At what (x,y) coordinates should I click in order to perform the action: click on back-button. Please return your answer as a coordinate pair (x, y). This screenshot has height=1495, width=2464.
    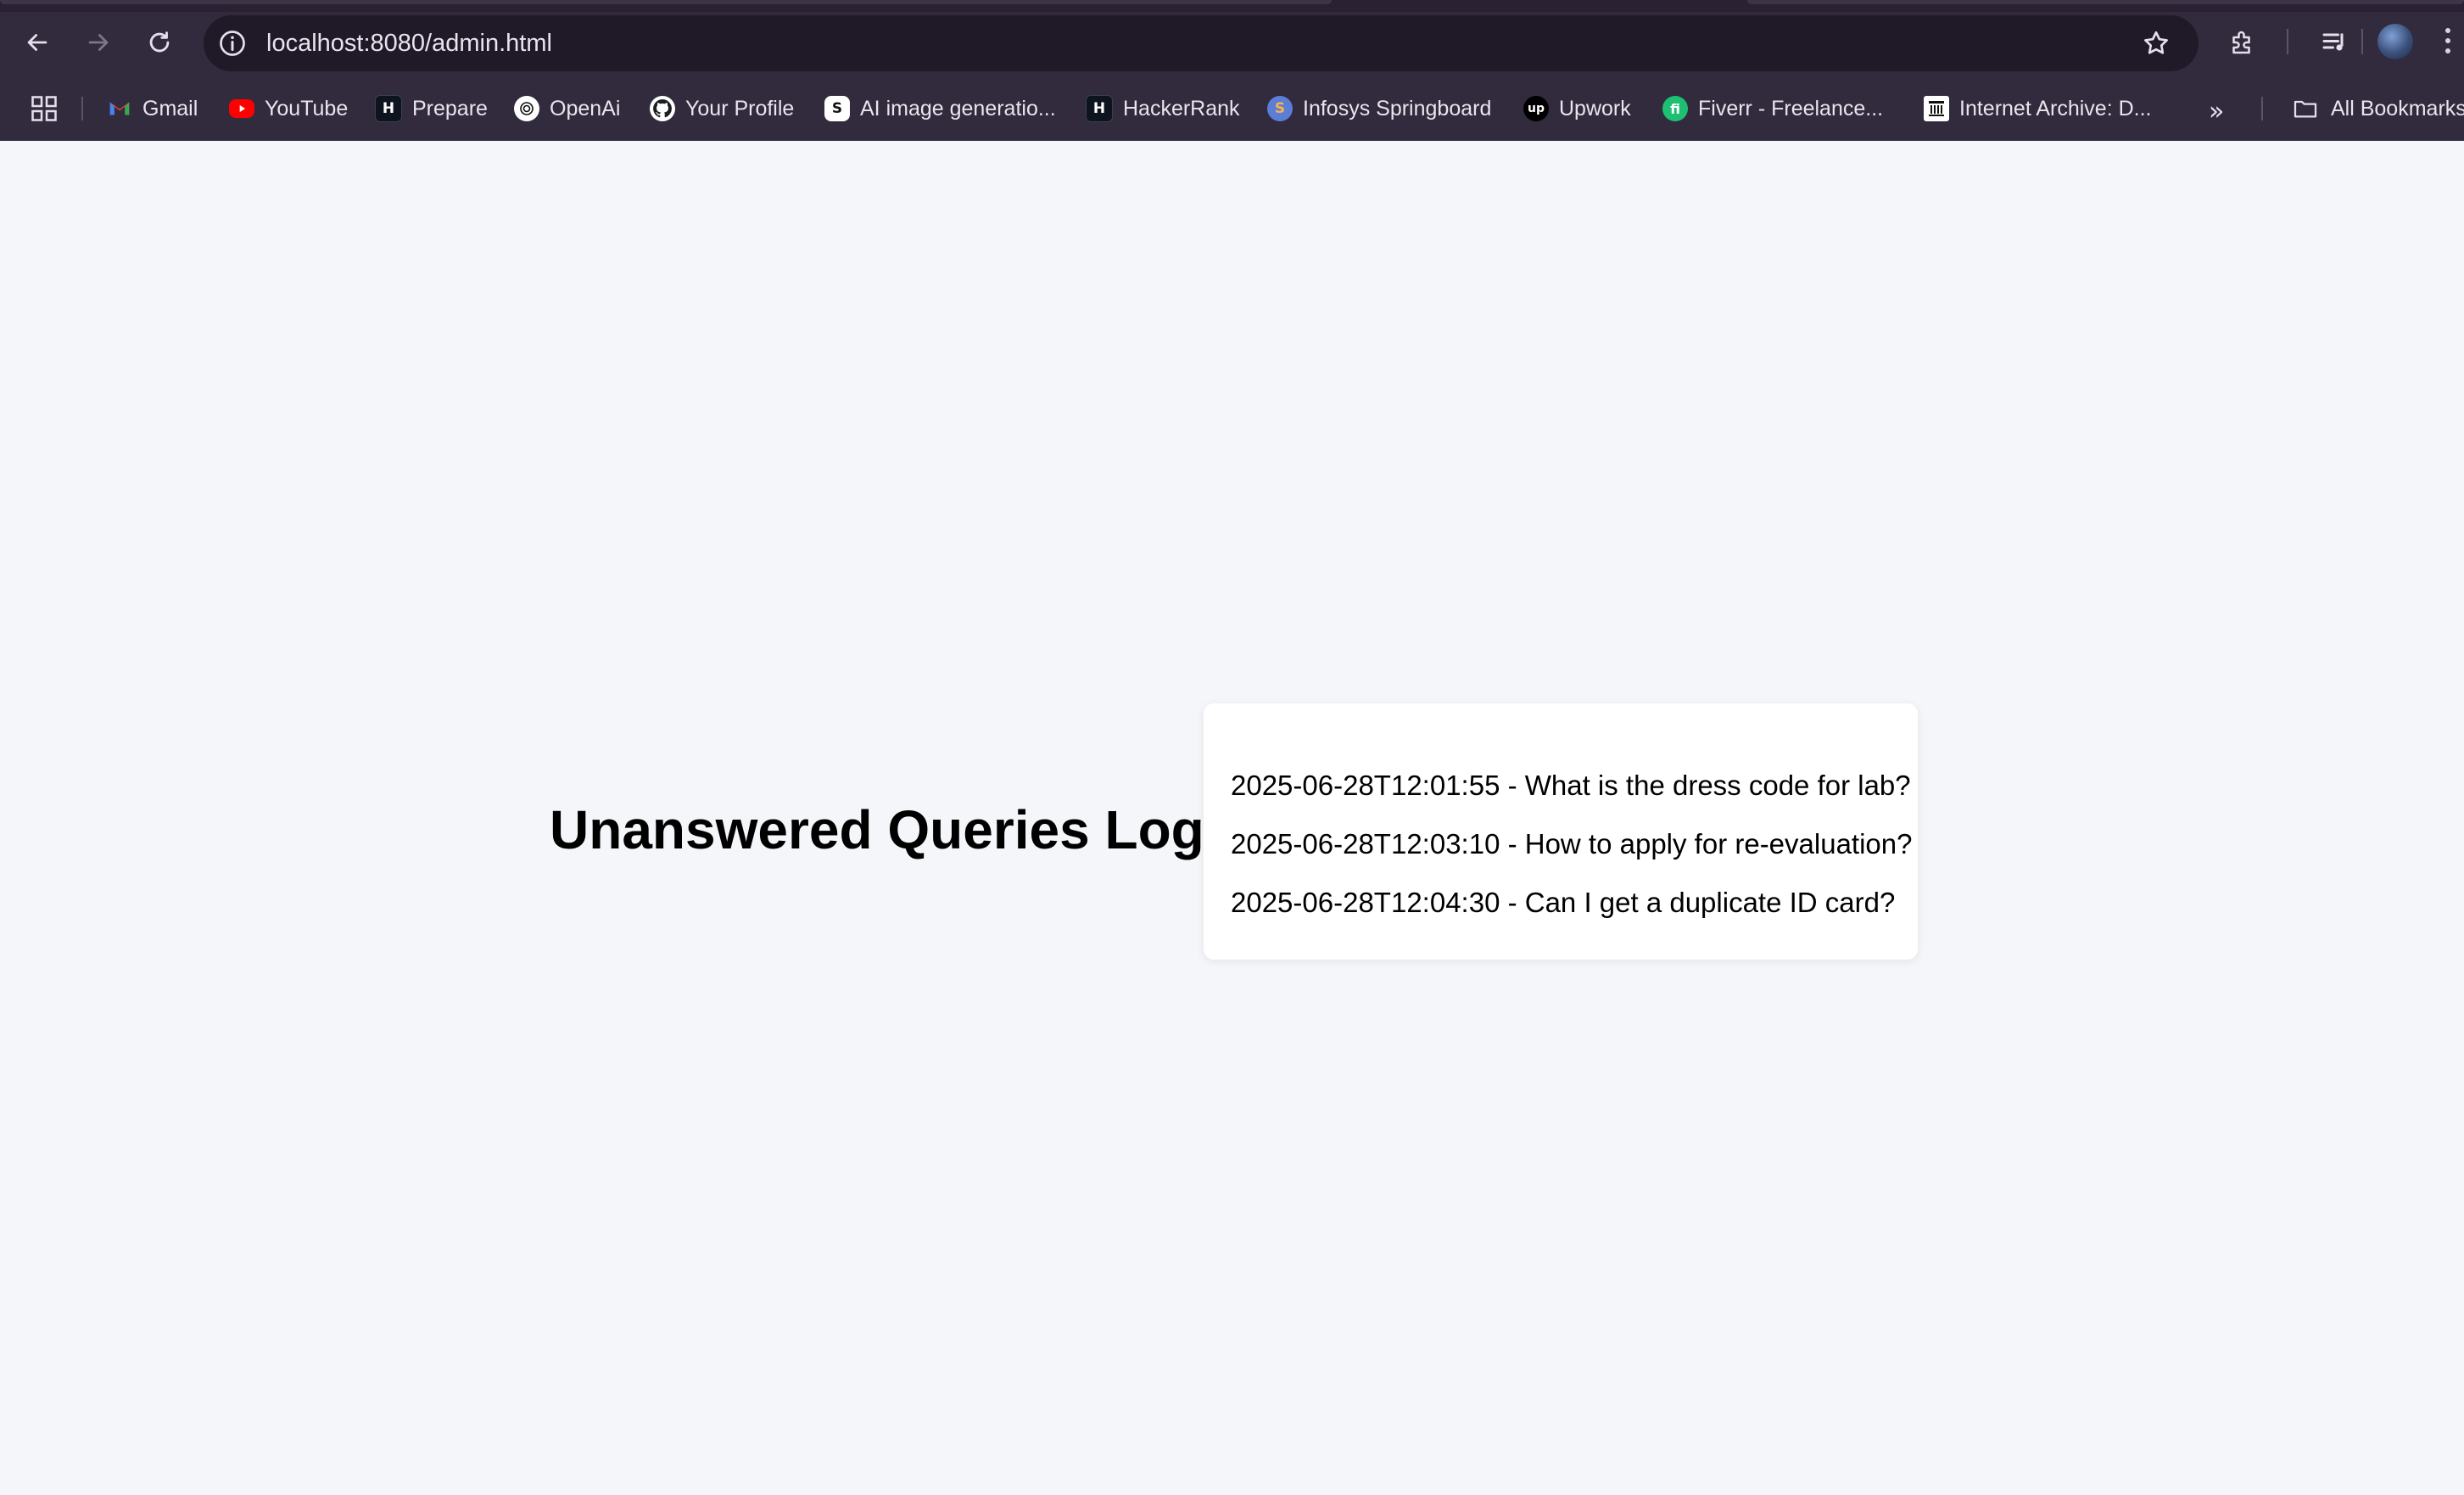
    Looking at the image, I should click on (37, 42).